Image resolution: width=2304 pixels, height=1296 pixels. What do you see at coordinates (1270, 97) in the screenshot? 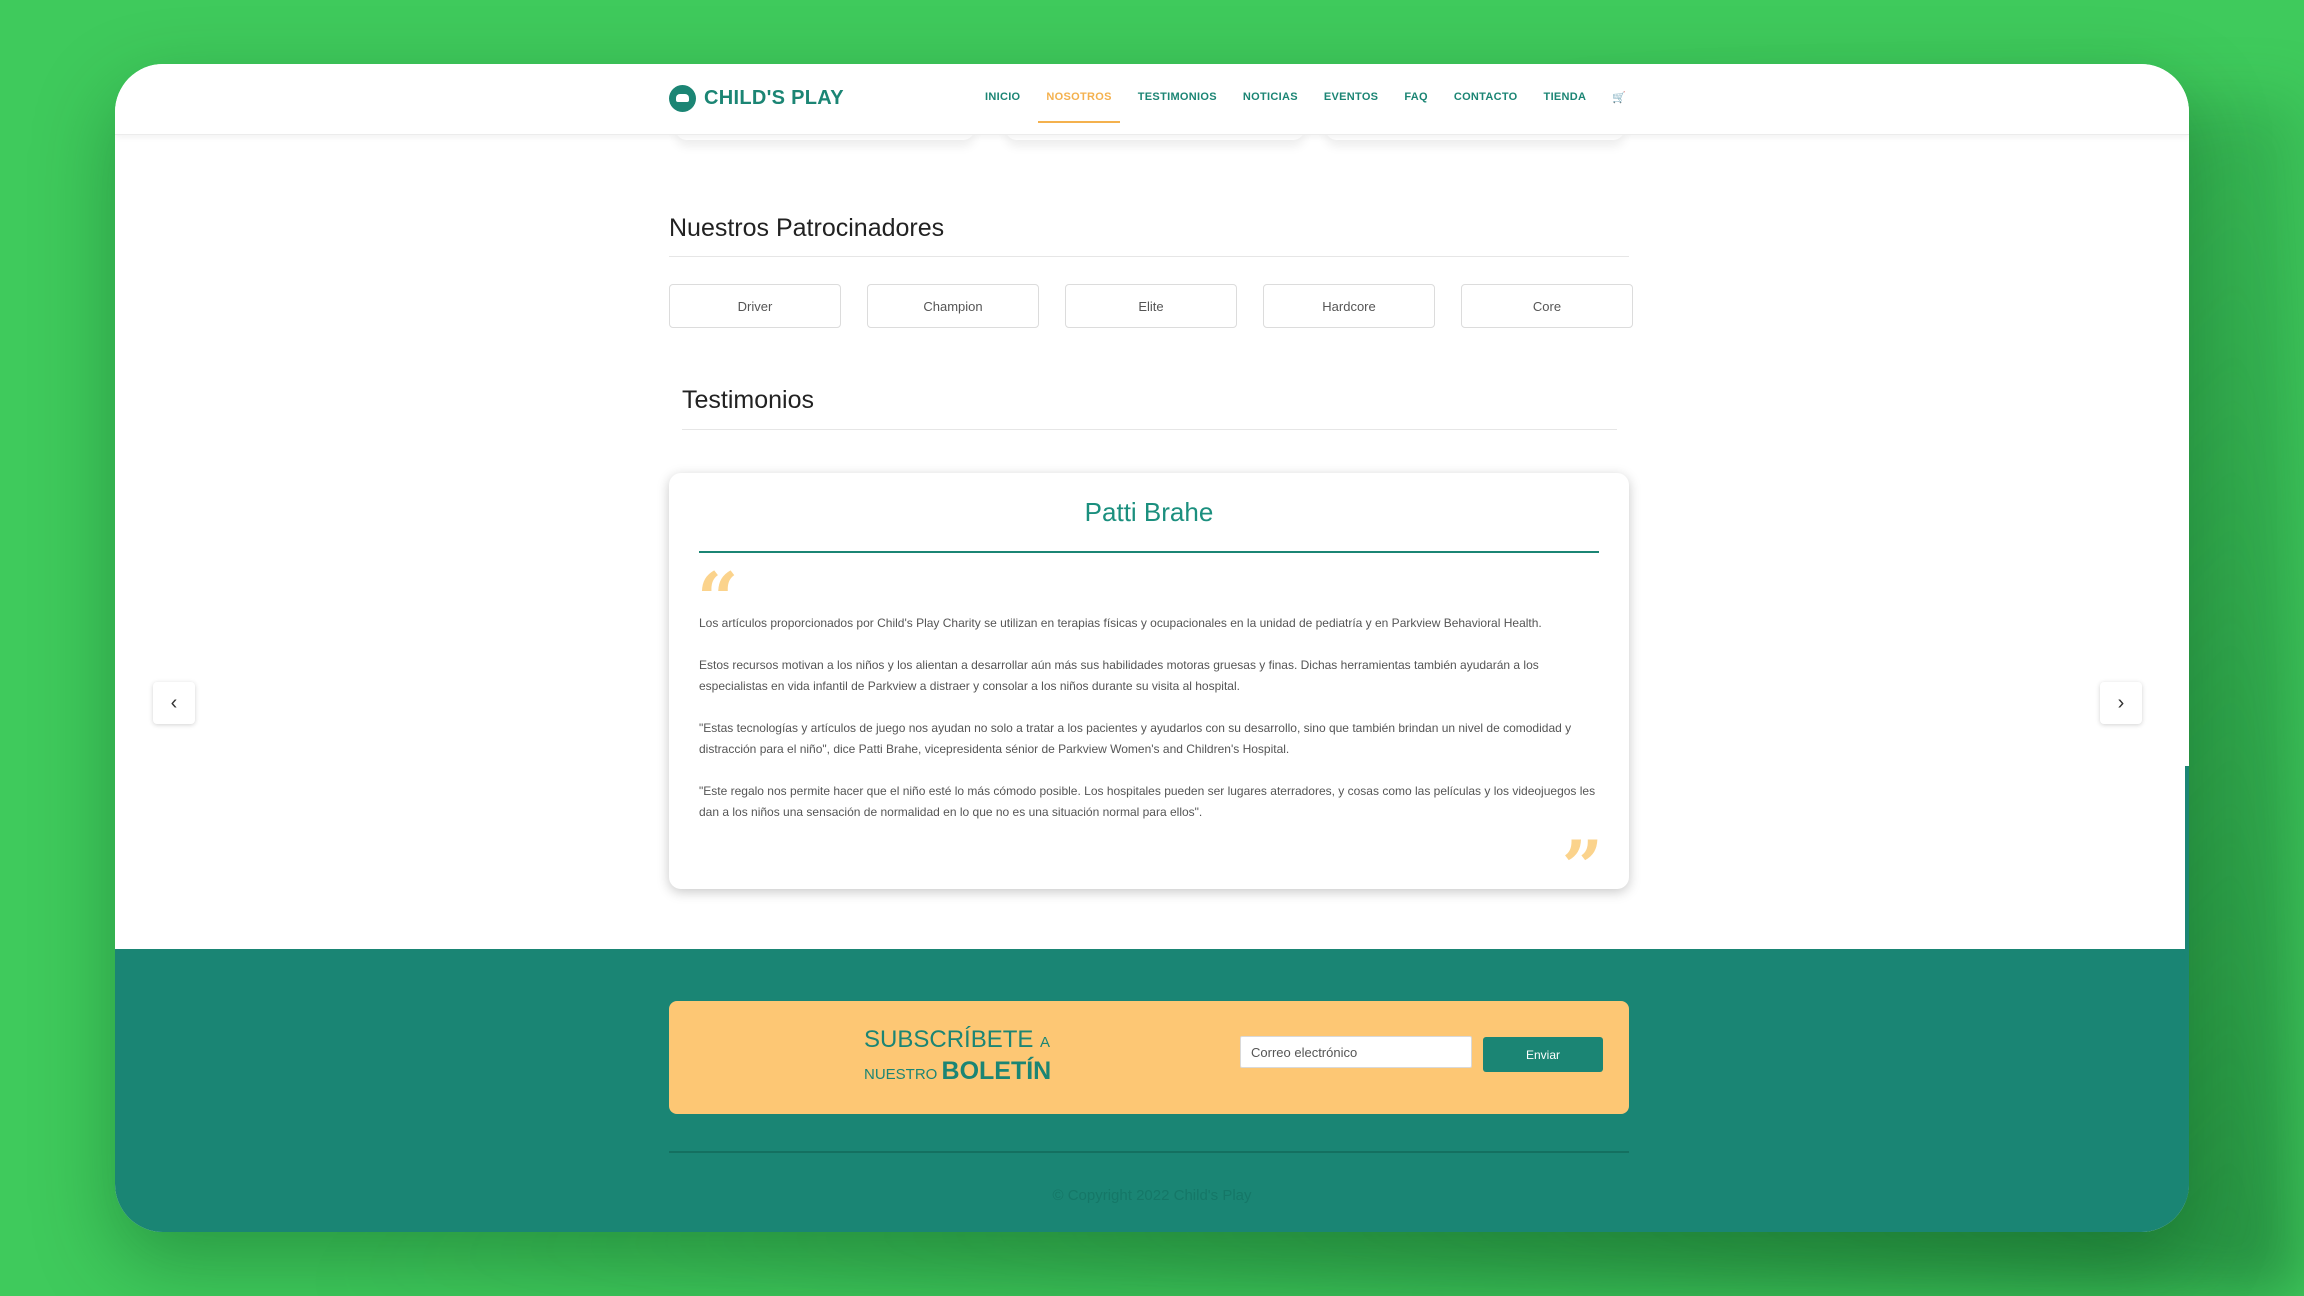
I see `nav-noticias: NOTICIAS` at bounding box center [1270, 97].